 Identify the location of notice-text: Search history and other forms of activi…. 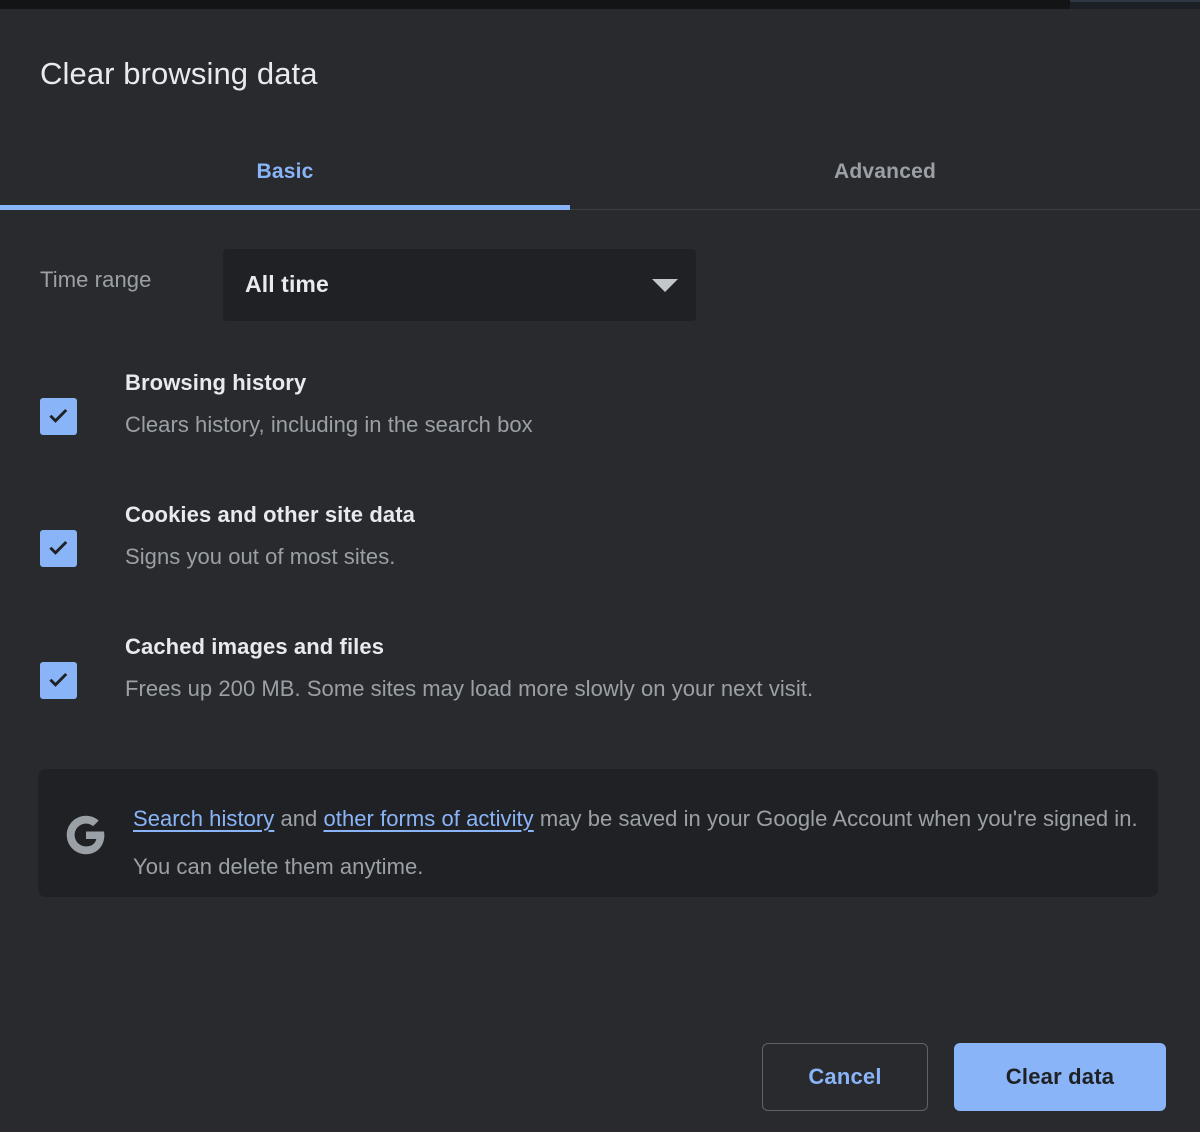
(638, 843).